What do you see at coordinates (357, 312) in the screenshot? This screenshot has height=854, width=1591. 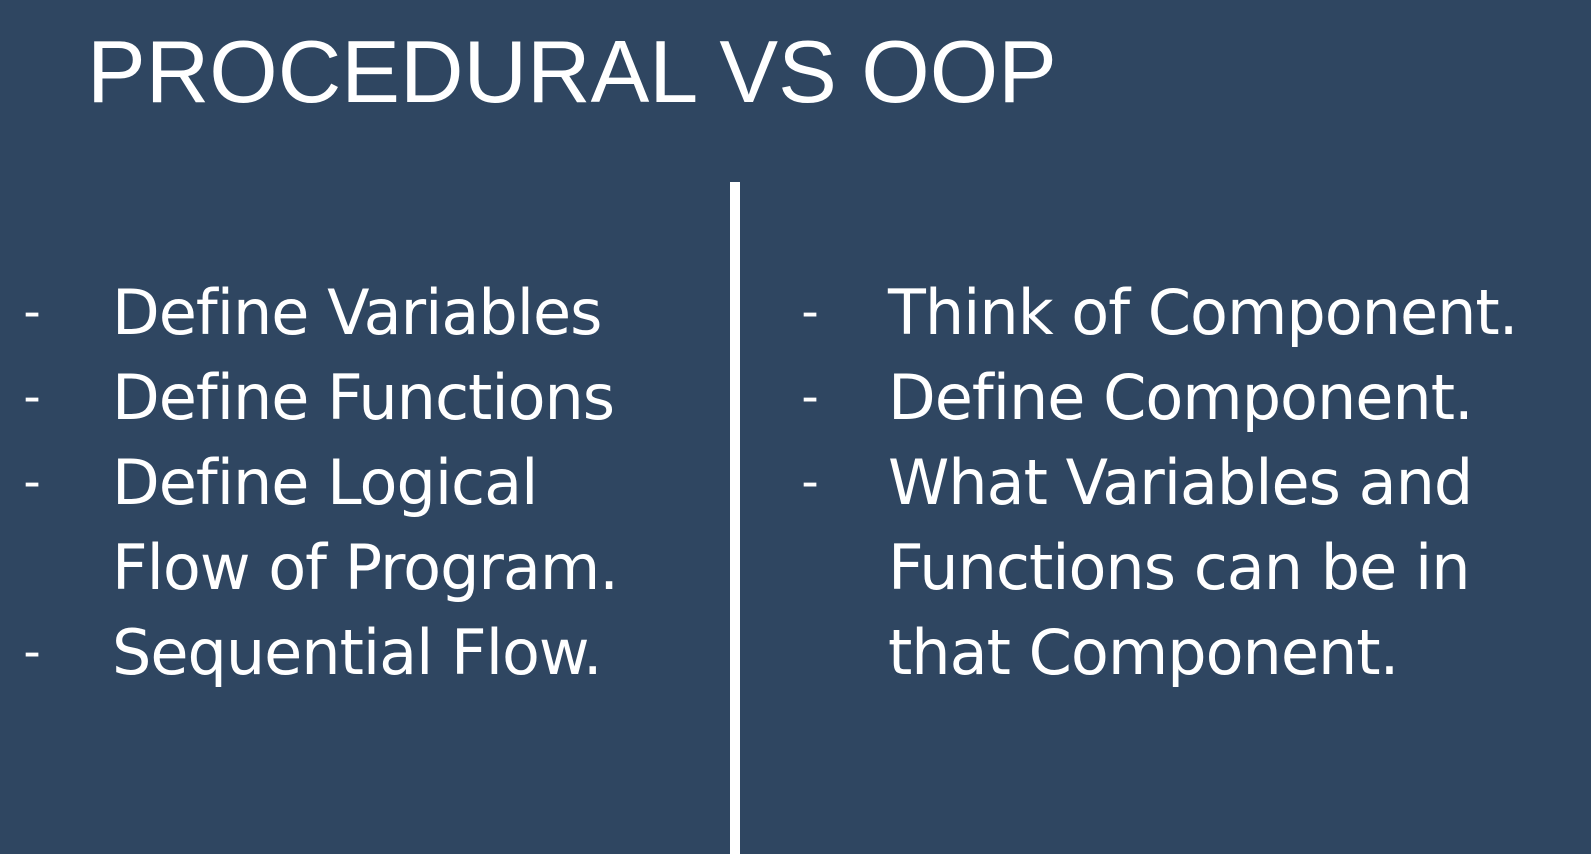 I see `list-item-text: Define Variables` at bounding box center [357, 312].